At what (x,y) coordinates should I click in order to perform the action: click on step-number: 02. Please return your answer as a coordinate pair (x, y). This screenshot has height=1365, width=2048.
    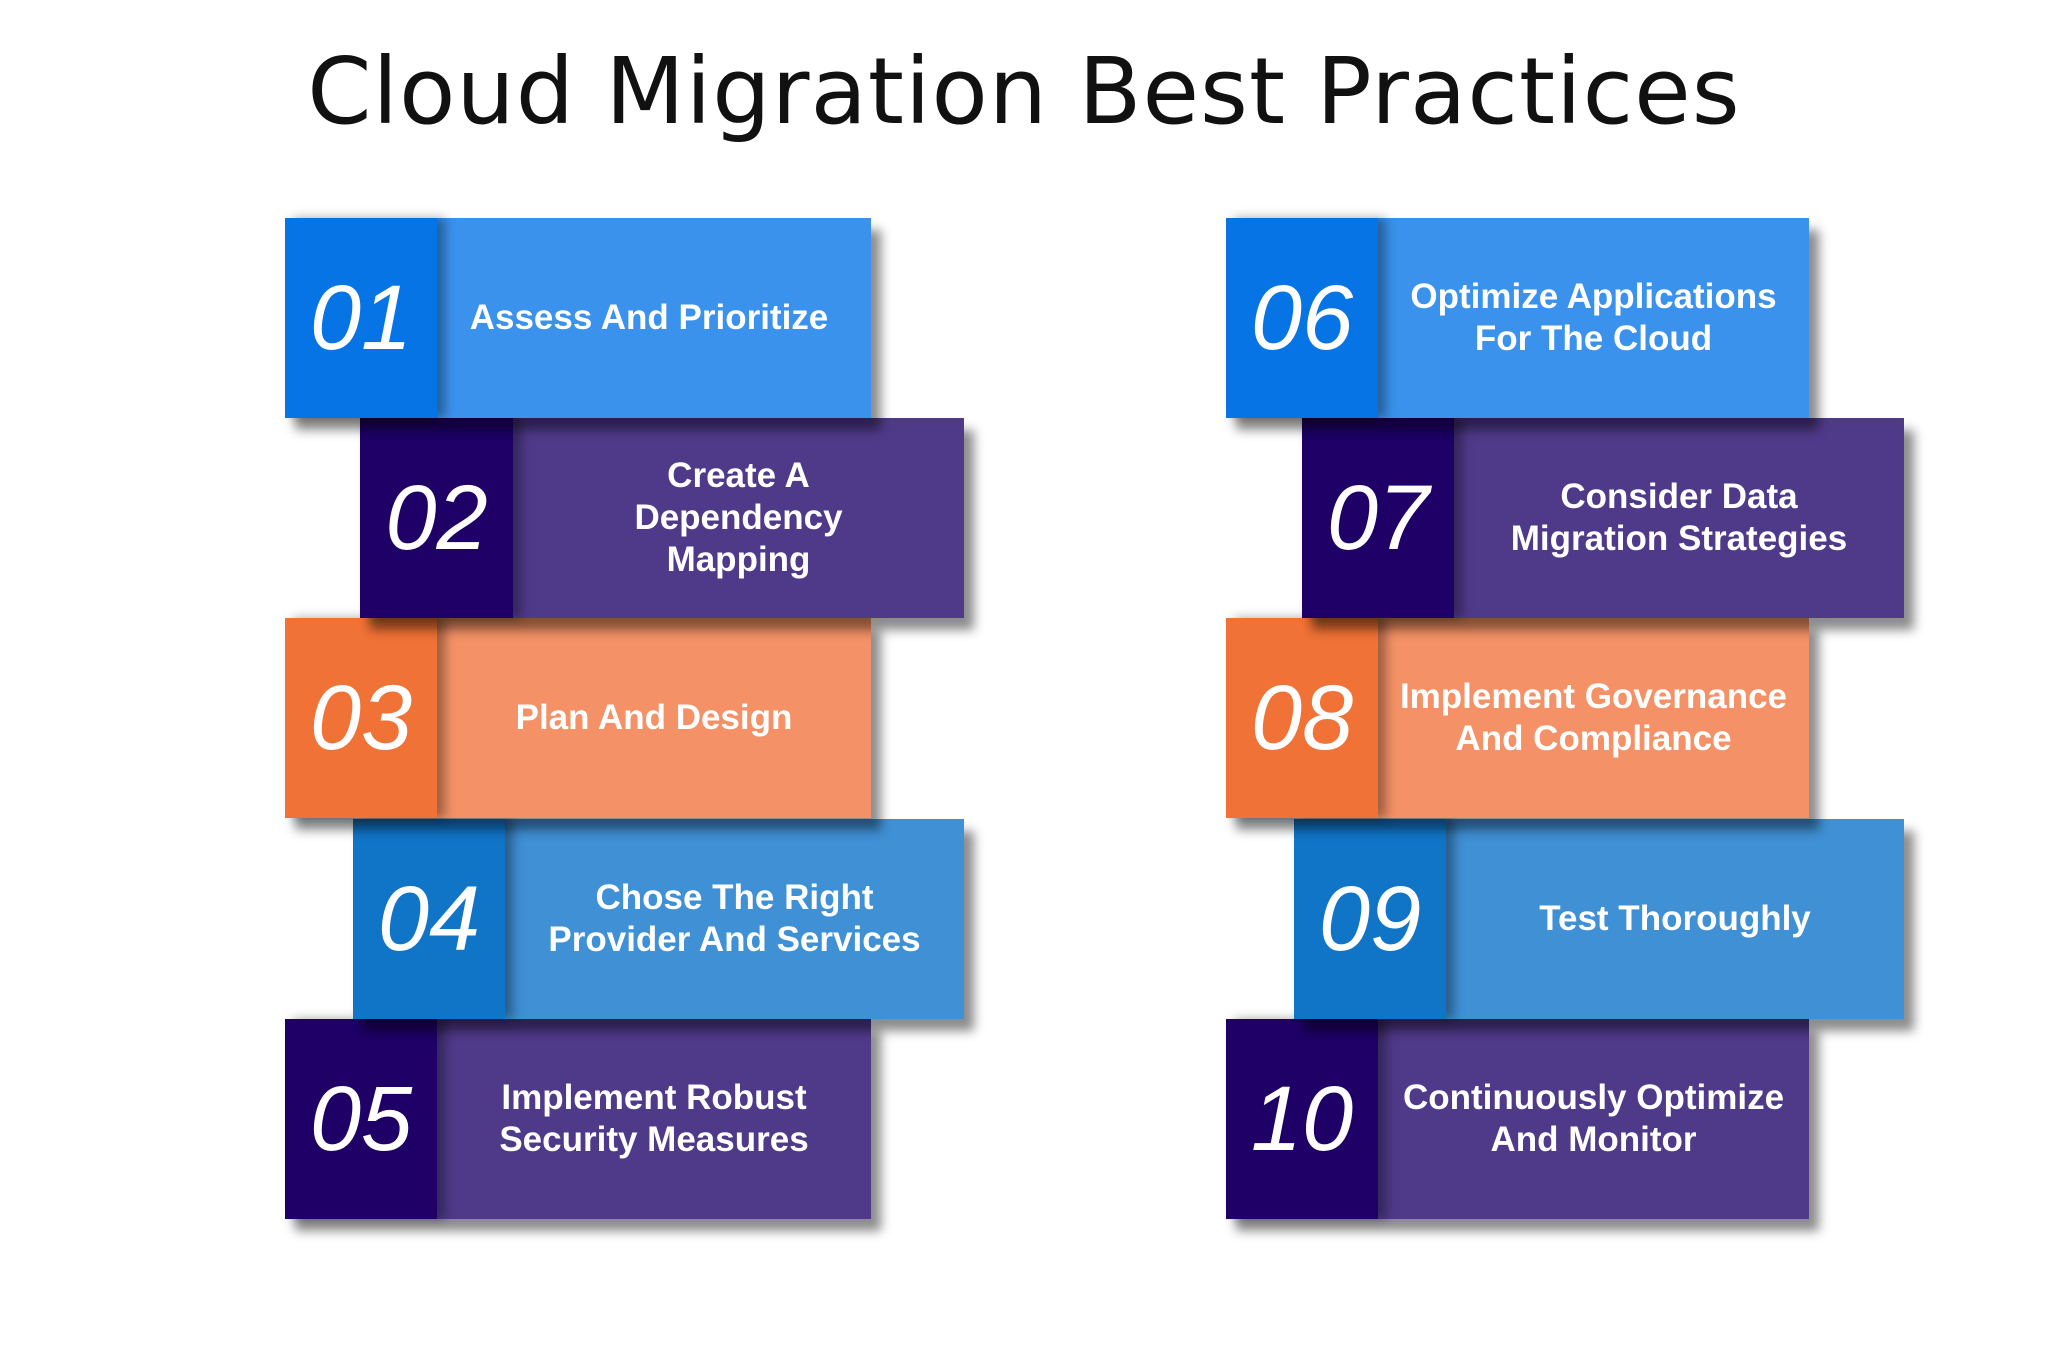
    Looking at the image, I should click on (436, 518).